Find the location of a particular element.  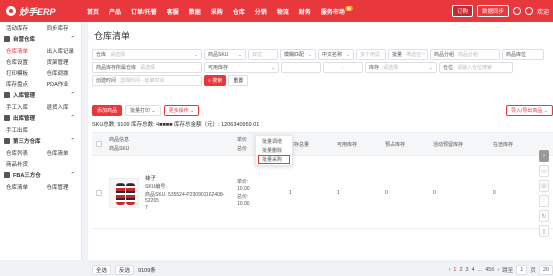

page-1: 1 is located at coordinates (454, 270).